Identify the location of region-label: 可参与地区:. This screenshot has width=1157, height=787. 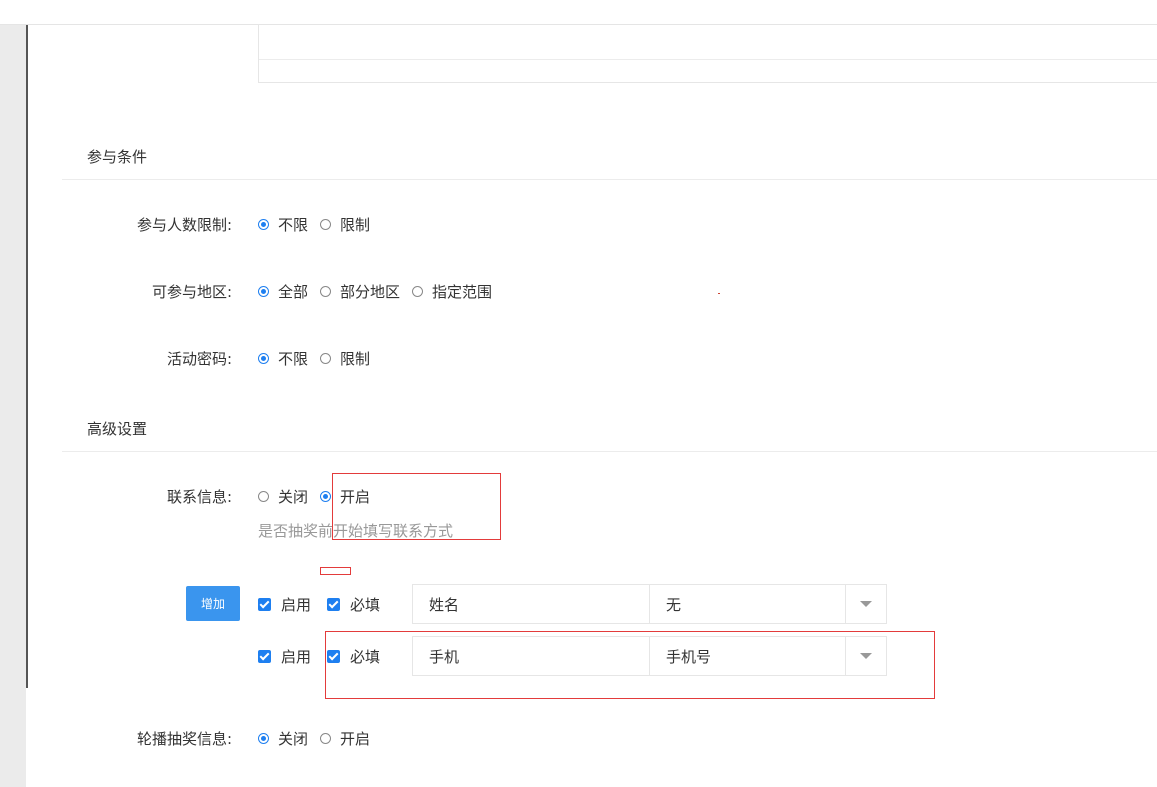
(191, 292).